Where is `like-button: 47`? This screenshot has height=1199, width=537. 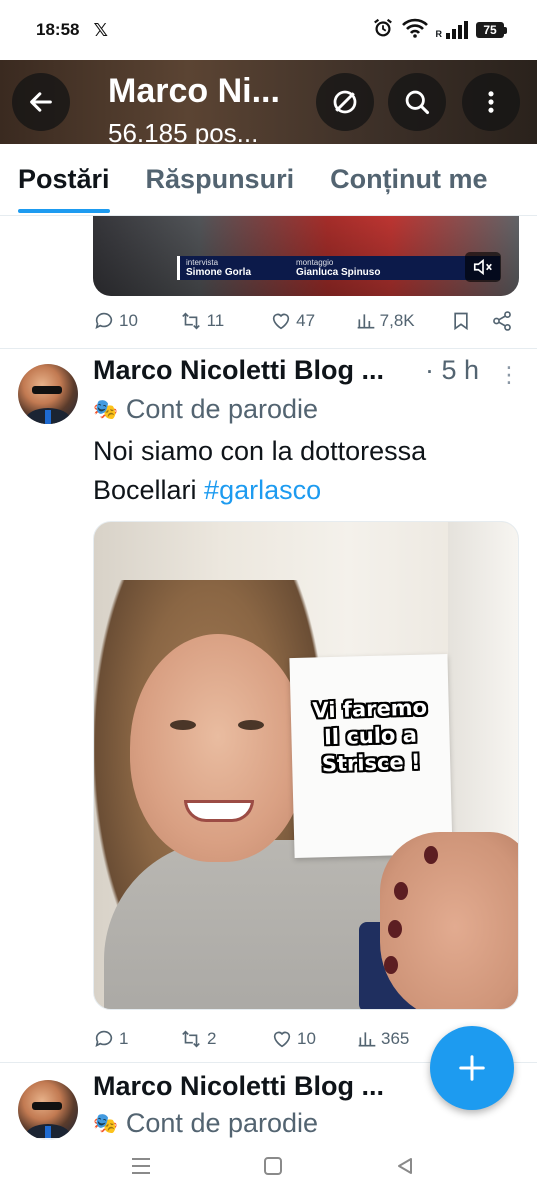
like-button: 47 is located at coordinates (313, 321).